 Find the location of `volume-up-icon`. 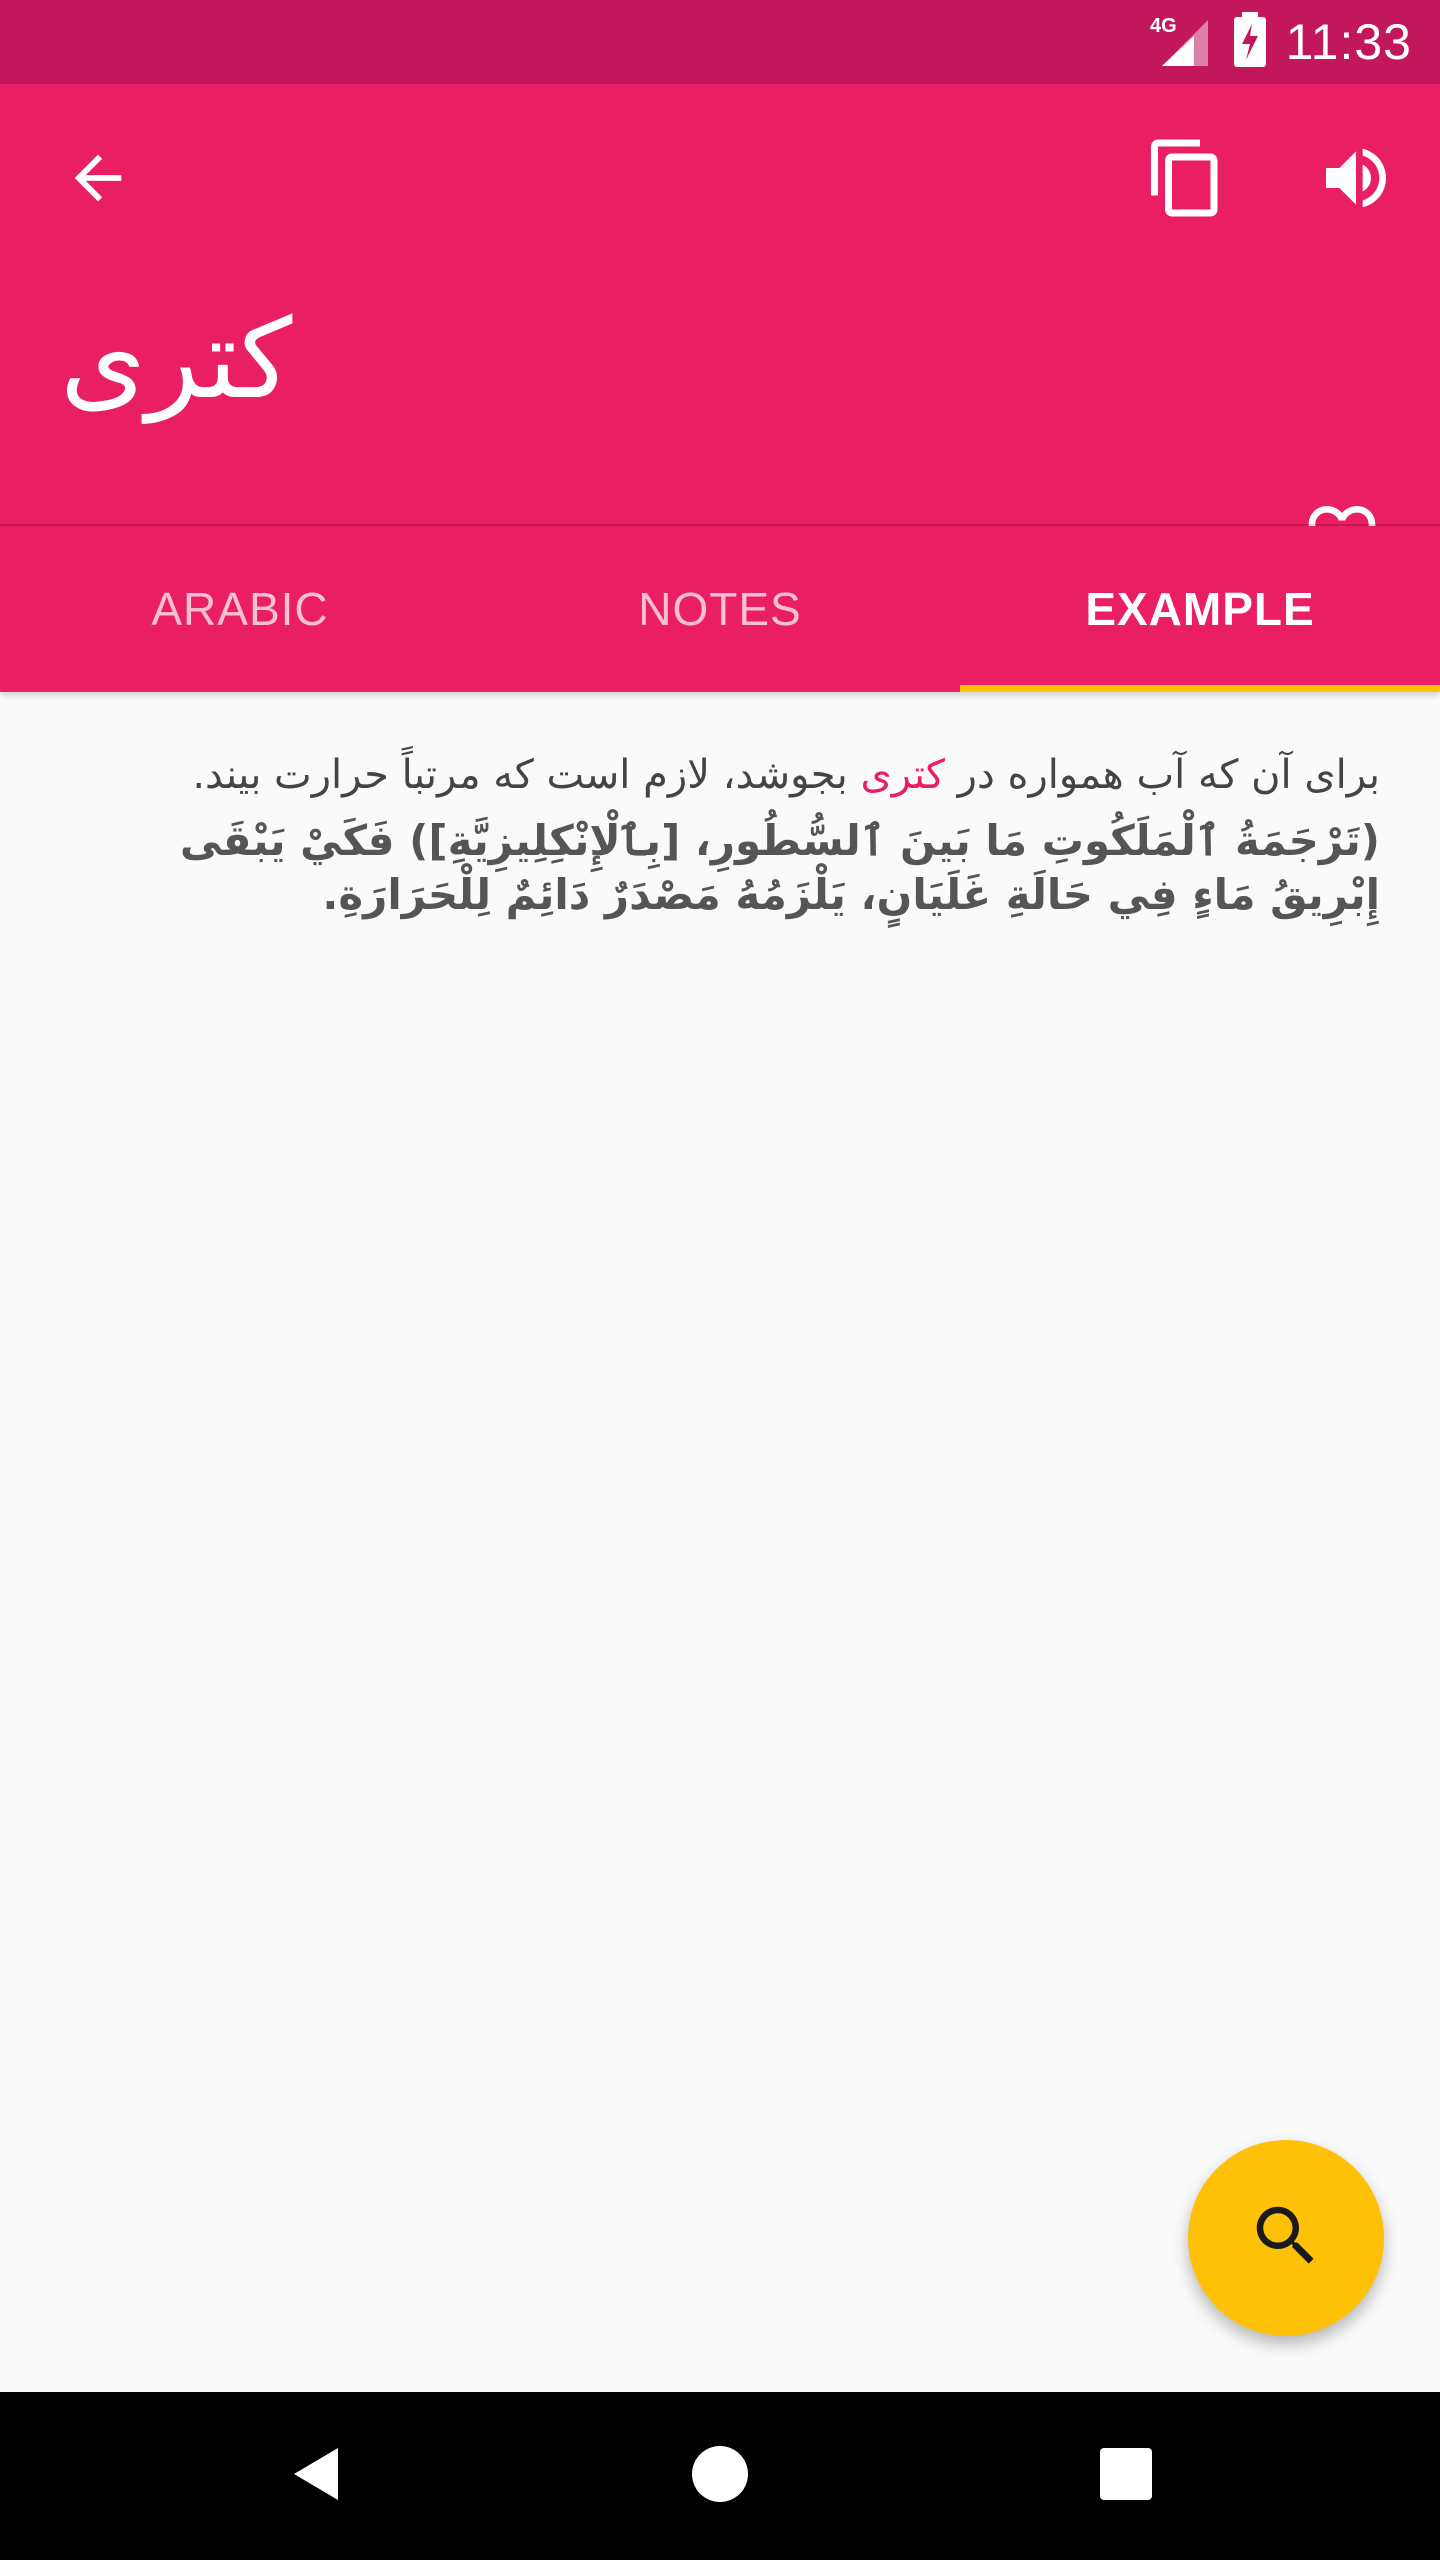

volume-up-icon is located at coordinates (1356, 180).